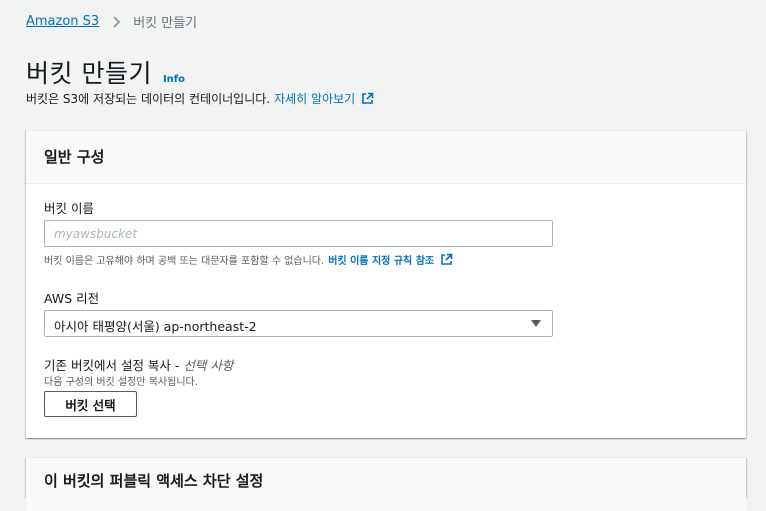 Image resolution: width=766 pixels, height=511 pixels. Describe the element at coordinates (314, 98) in the screenshot. I see `learn-more-link: 자세히 알아보기` at that location.